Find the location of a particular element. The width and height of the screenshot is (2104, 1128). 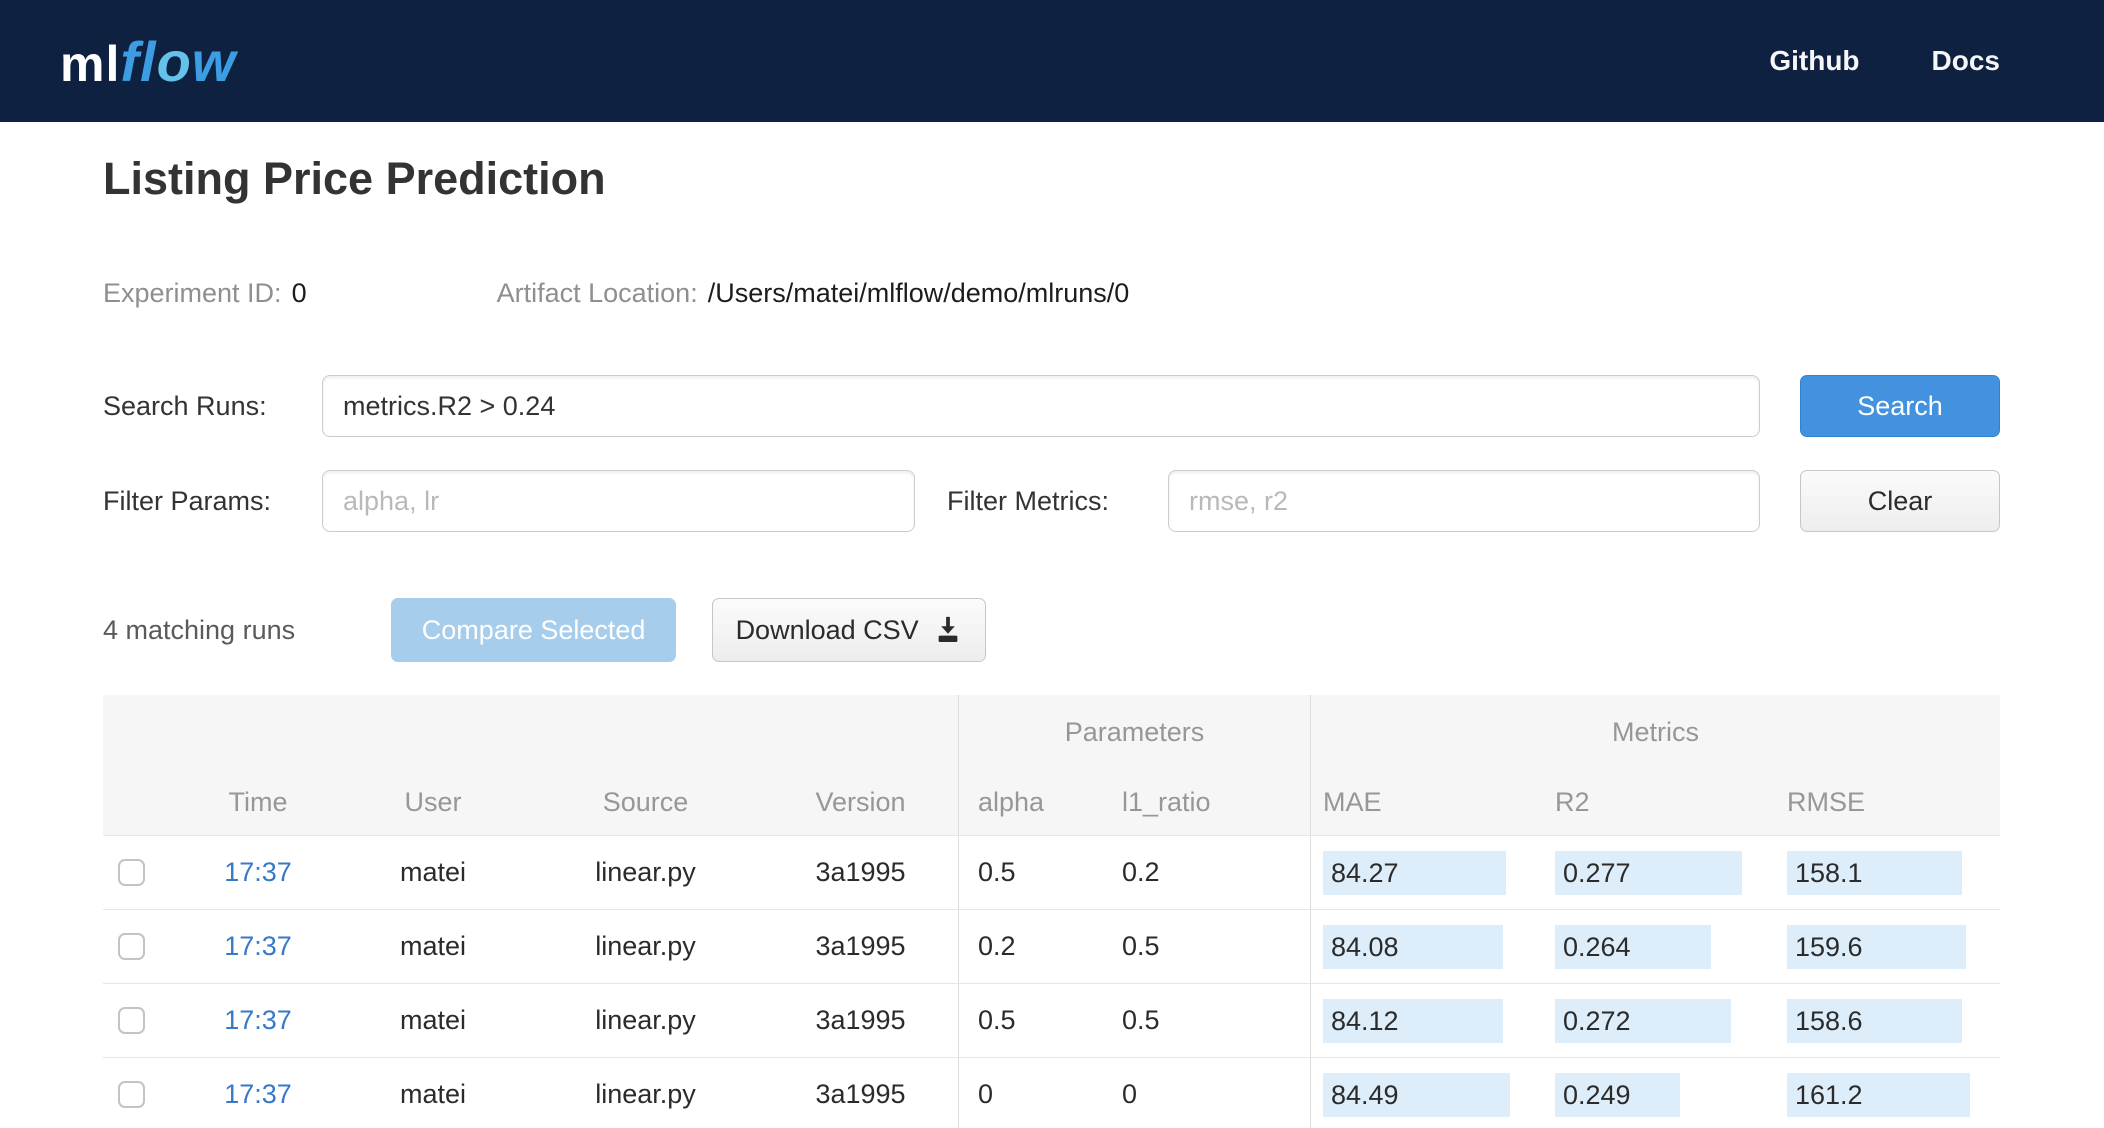

group-header-parameters: Parameters is located at coordinates (1134, 732).